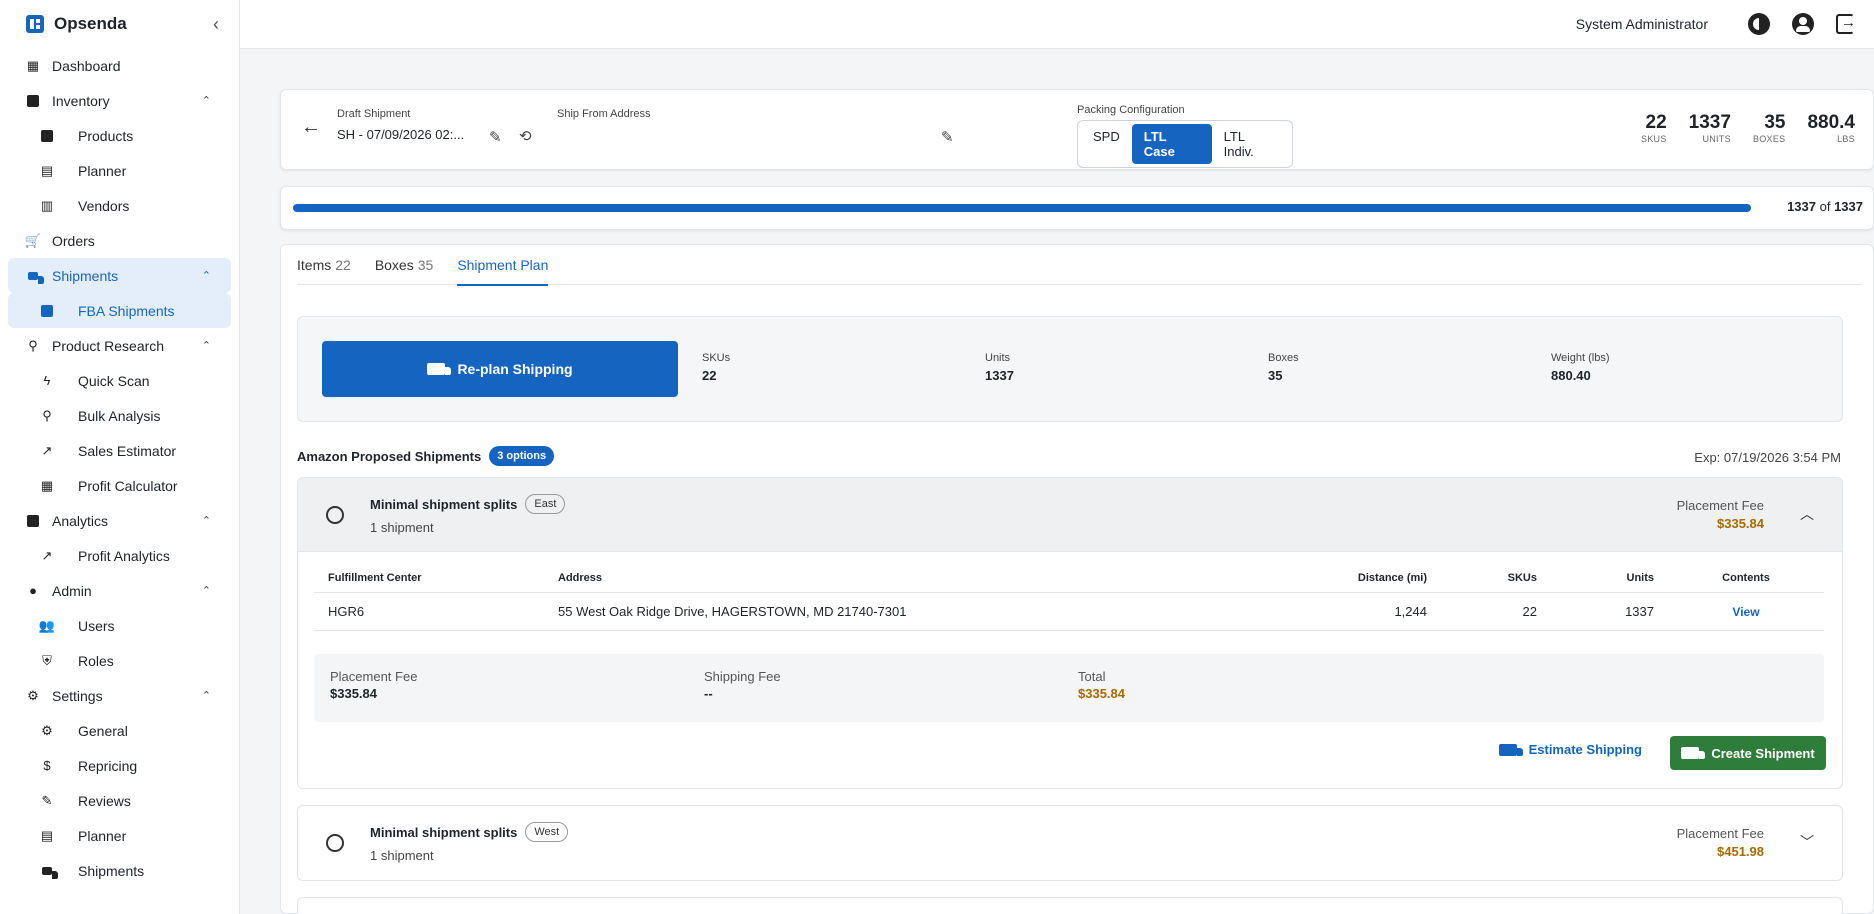 The image size is (1874, 914). What do you see at coordinates (47, 136) in the screenshot?
I see `products-icon` at bounding box center [47, 136].